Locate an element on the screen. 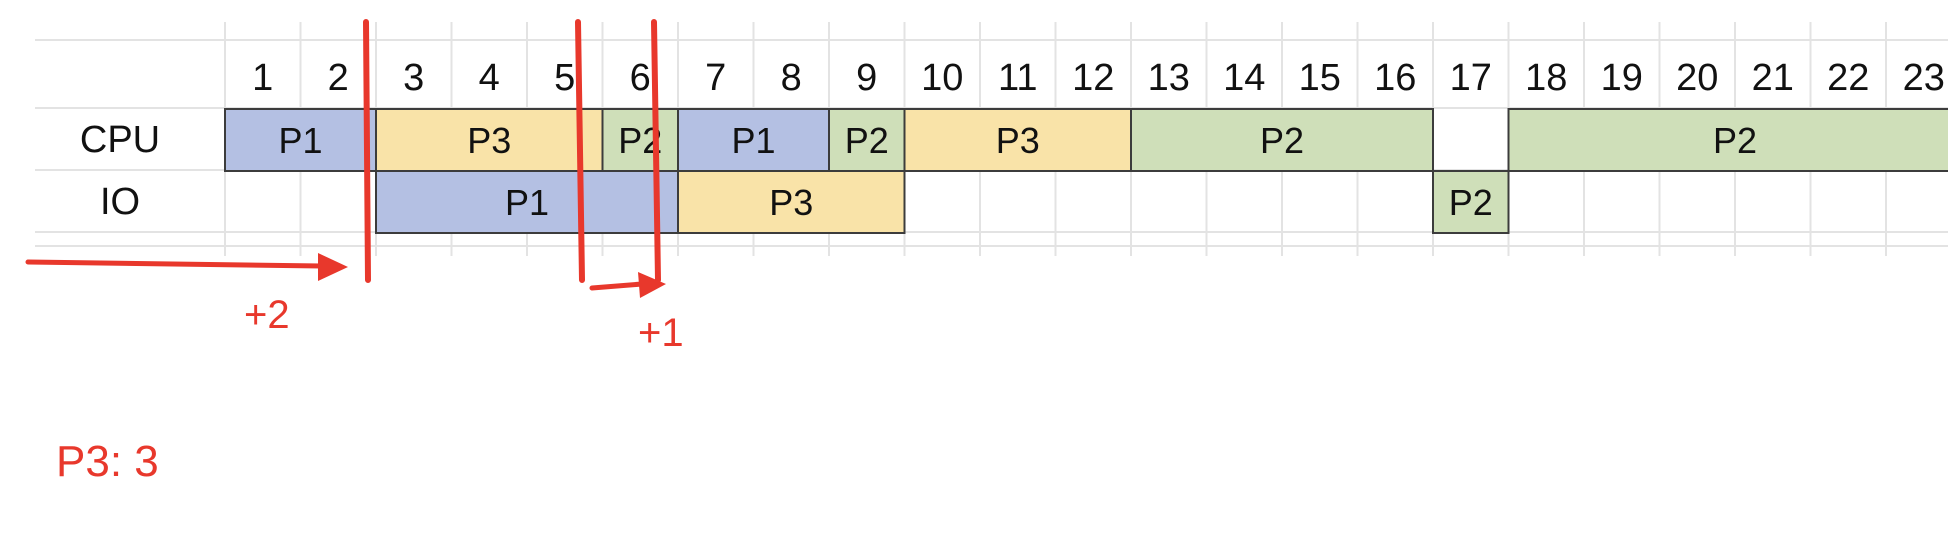 This screenshot has height=546, width=1948. column-header-9: 9 is located at coordinates (866, 78).